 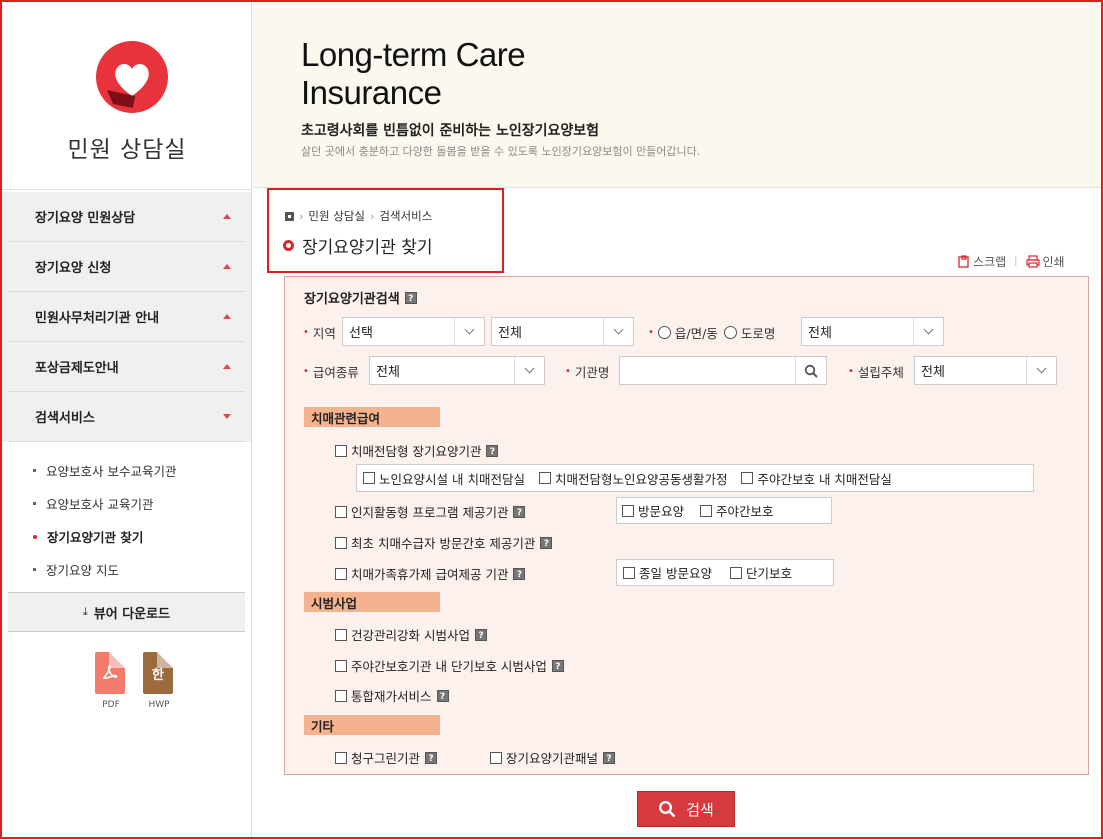 What do you see at coordinates (159, 681) in the screenshot?
I see `hwp-viewer-link: 한 HWP` at bounding box center [159, 681].